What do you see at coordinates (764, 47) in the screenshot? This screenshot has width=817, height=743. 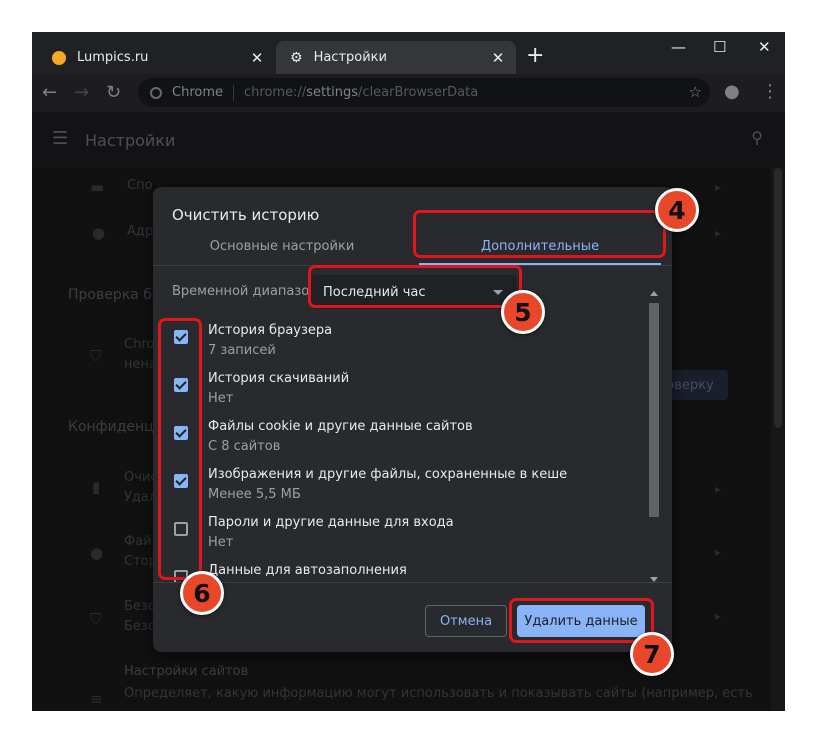 I see `close-window-button: ✕` at bounding box center [764, 47].